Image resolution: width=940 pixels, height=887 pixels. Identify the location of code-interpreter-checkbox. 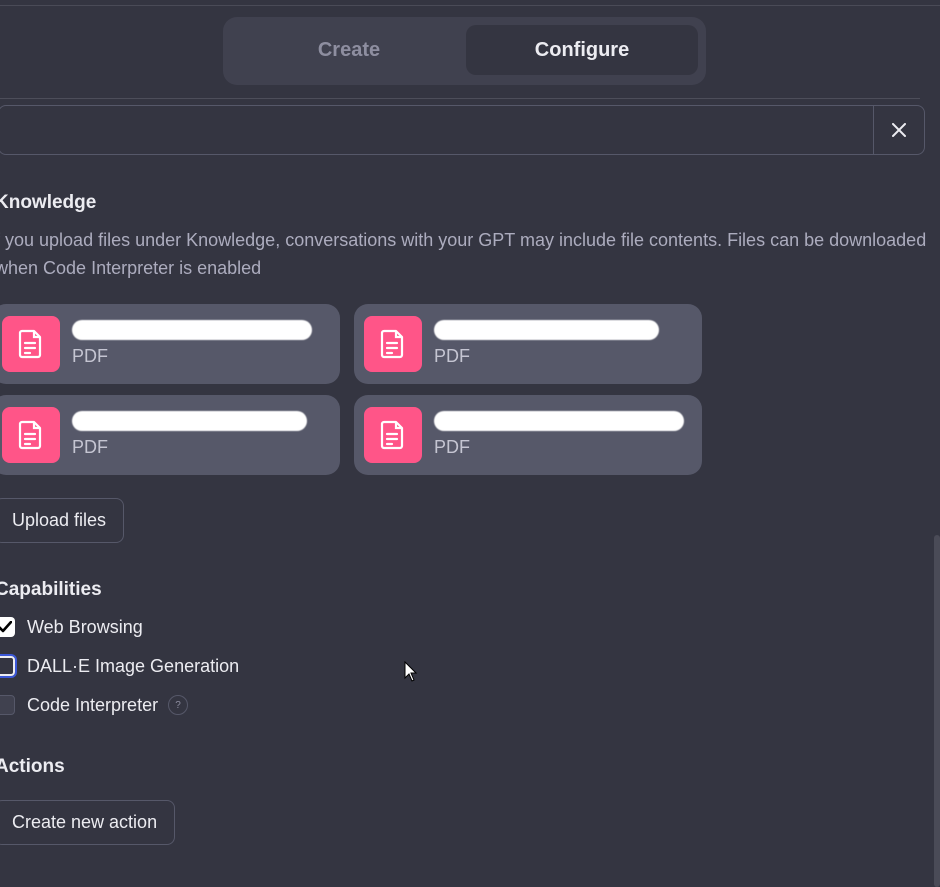
(7, 705).